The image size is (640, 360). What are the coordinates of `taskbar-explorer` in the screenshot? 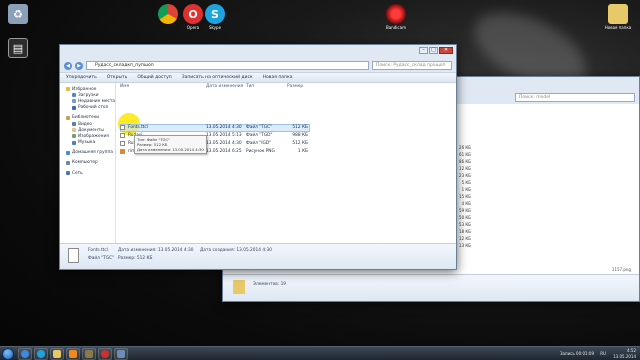 It's located at (57, 354).